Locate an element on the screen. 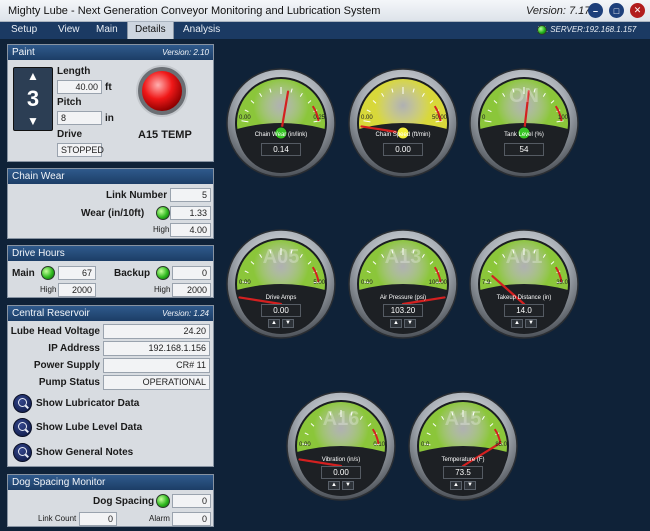  menu-main: Main is located at coordinates (107, 30).